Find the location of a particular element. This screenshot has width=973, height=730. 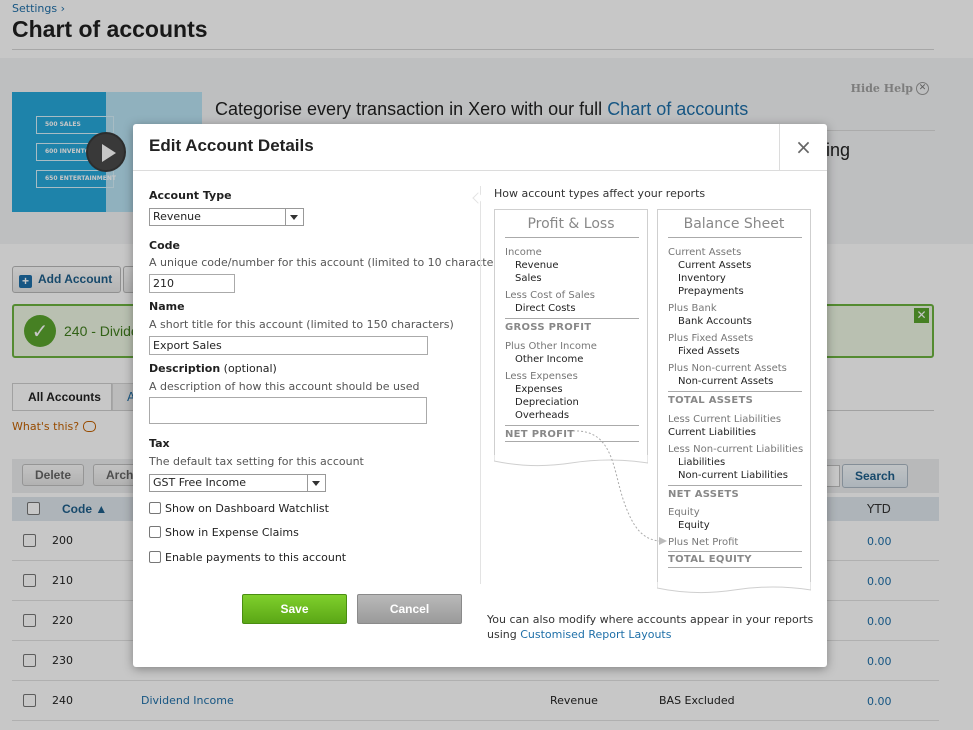

footnote-line-2: using Customised Report Layouts is located at coordinates (650, 634).